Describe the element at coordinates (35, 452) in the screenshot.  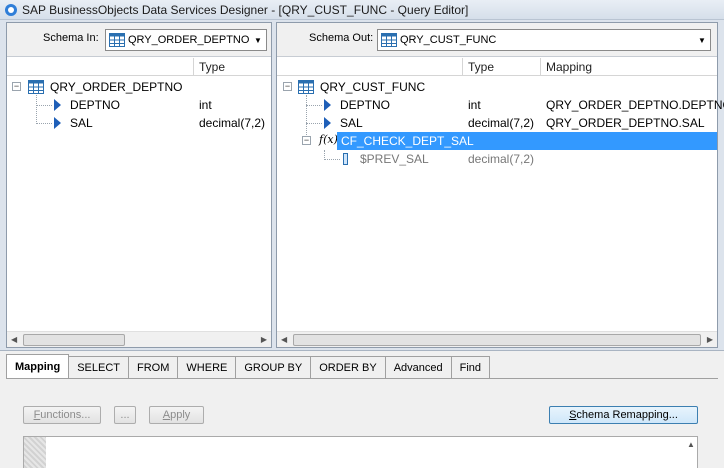
I see `editor-gutter` at that location.